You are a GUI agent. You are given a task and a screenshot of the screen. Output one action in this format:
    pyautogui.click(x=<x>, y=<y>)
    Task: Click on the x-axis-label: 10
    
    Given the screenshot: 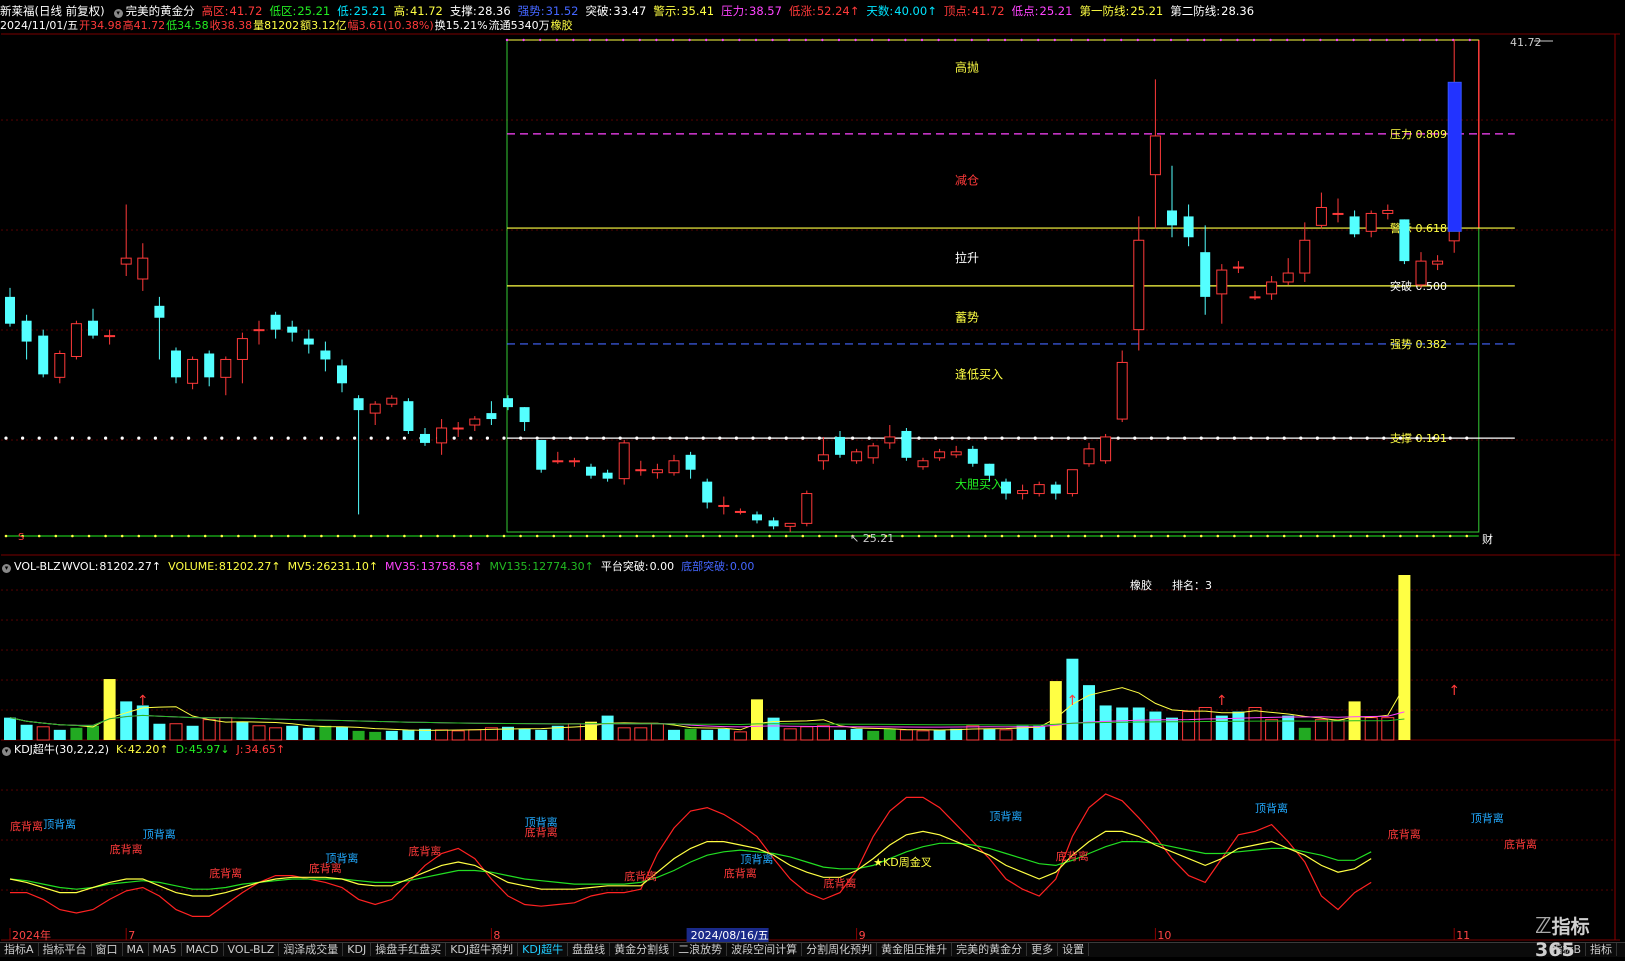 What is the action you would take?
    pyautogui.click(x=1164, y=935)
    